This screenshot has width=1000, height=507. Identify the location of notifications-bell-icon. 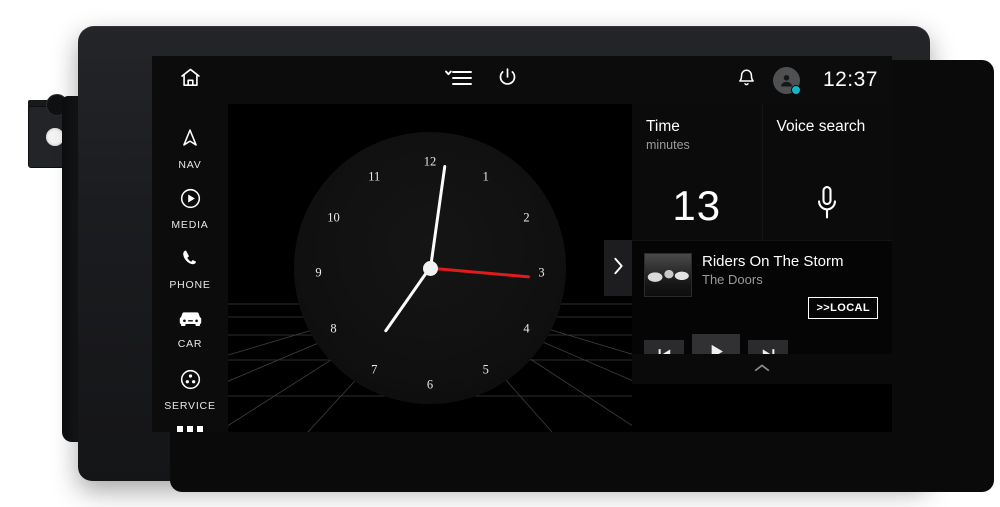
(746, 80).